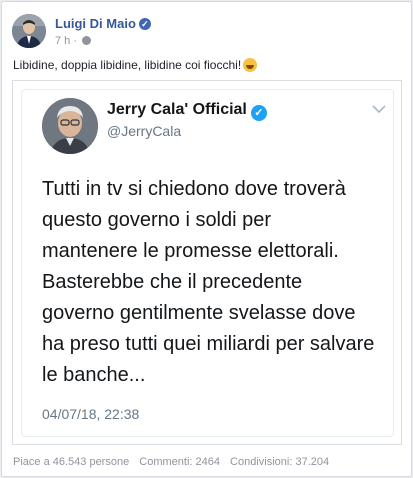 The width and height of the screenshot is (413, 478). What do you see at coordinates (62, 41) in the screenshot?
I see `post-time: 7 h` at bounding box center [62, 41].